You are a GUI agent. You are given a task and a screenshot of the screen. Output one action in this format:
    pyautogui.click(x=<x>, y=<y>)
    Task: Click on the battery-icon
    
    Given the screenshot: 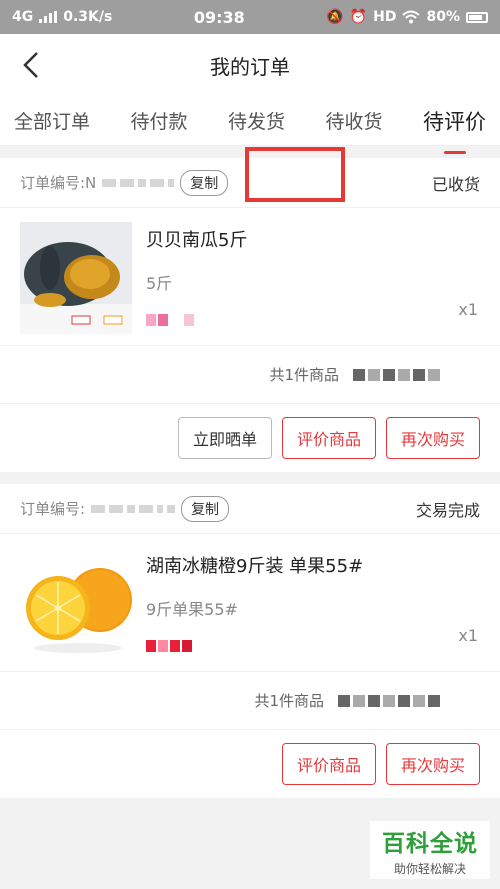 What is the action you would take?
    pyautogui.click(x=476, y=17)
    